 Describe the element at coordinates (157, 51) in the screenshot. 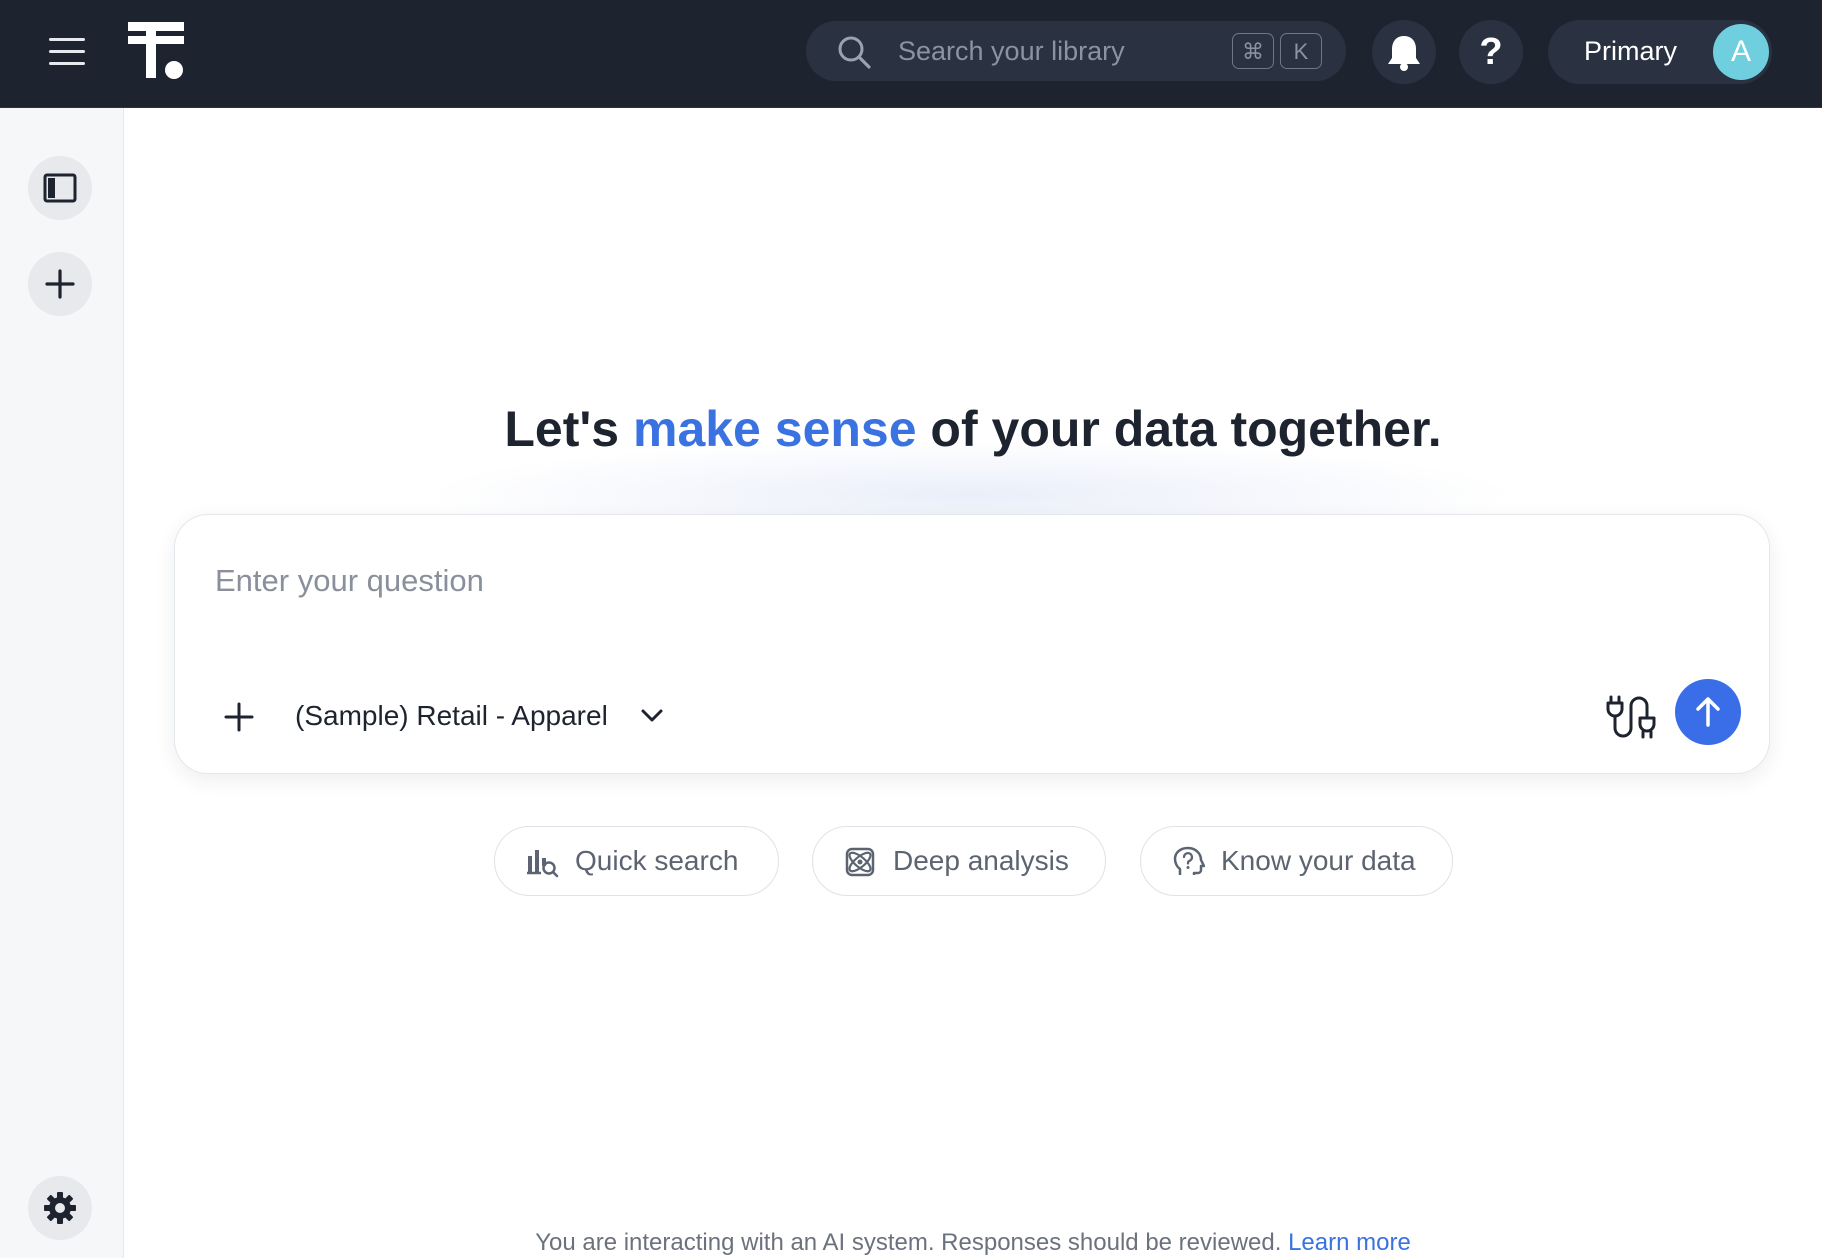

I see `brand-logo` at that location.